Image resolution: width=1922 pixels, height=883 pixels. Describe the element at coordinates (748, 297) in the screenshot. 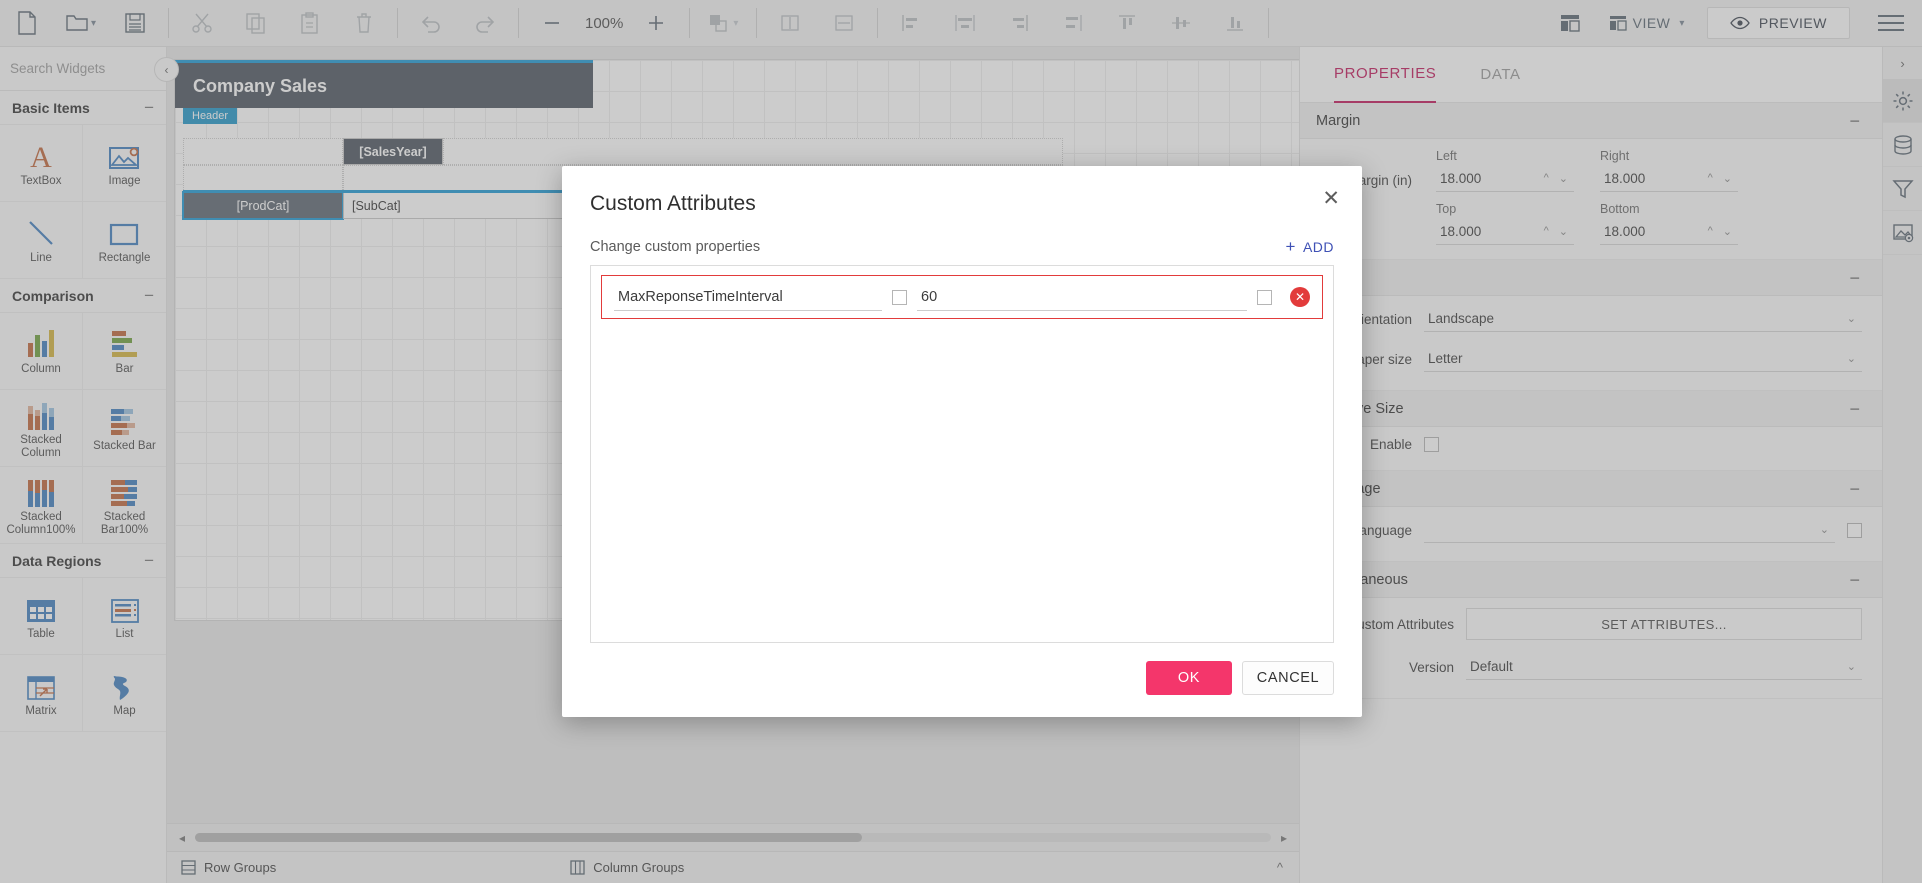

I see `attribute-name-input` at that location.